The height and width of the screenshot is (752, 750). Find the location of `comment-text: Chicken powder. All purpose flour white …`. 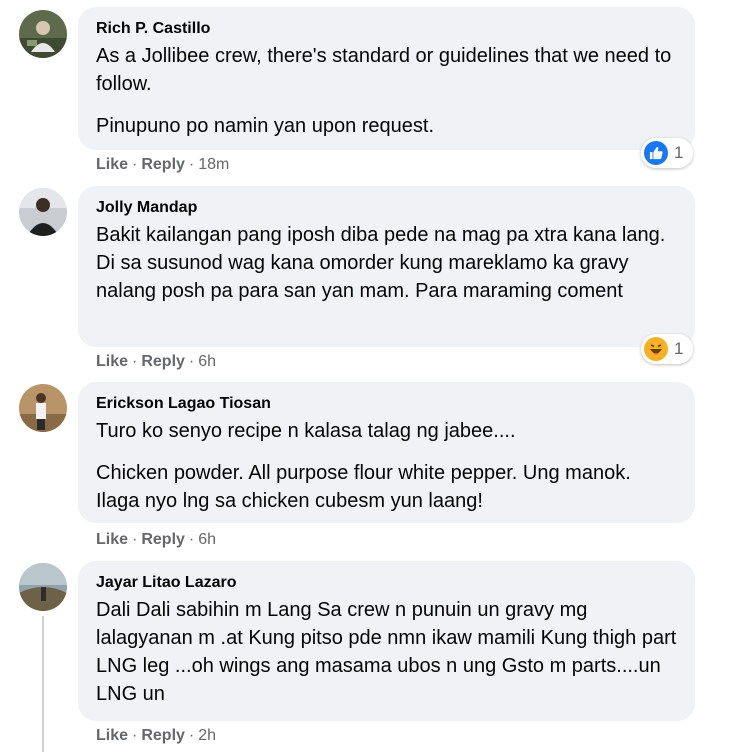

comment-text: Chicken powder. All purpose flour white … is located at coordinates (363, 487).